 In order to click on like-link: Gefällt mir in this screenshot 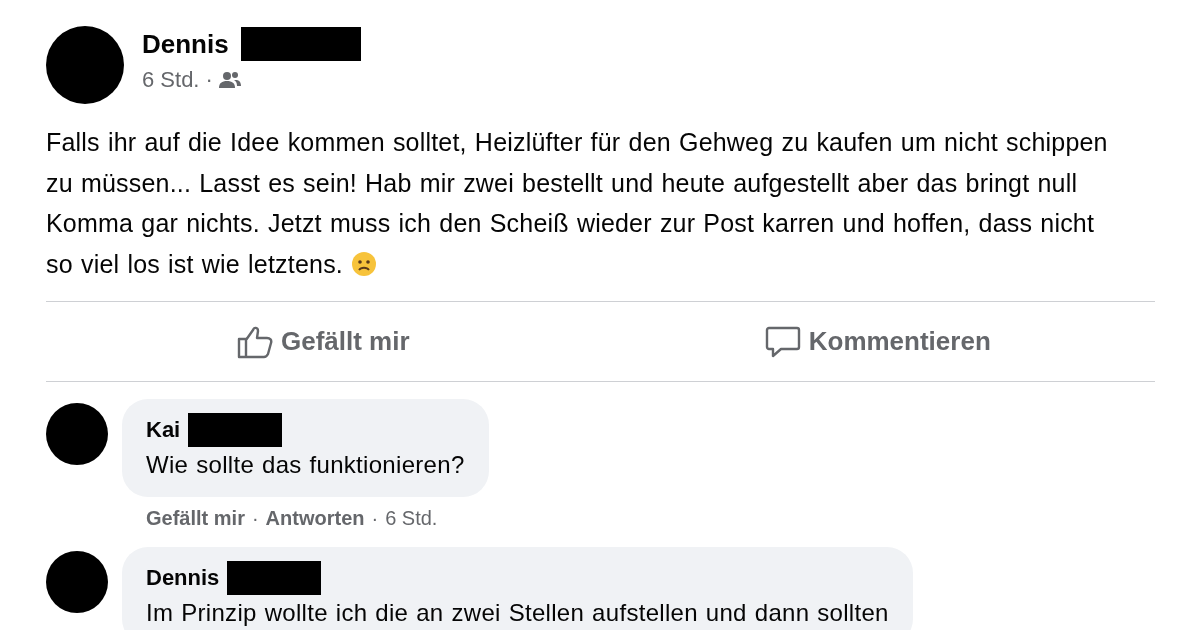, I will do `click(195, 518)`.